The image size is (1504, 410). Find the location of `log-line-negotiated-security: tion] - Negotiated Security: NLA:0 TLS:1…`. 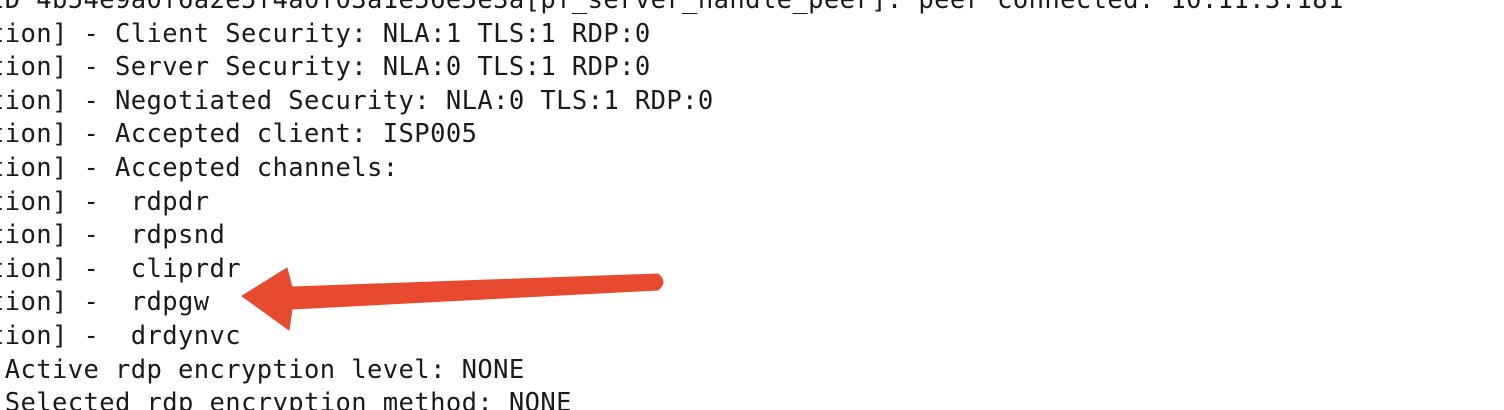

log-line-negotiated-security: tion] - Negotiated Security: NLA:0 TLS:1… is located at coordinates (357, 100).